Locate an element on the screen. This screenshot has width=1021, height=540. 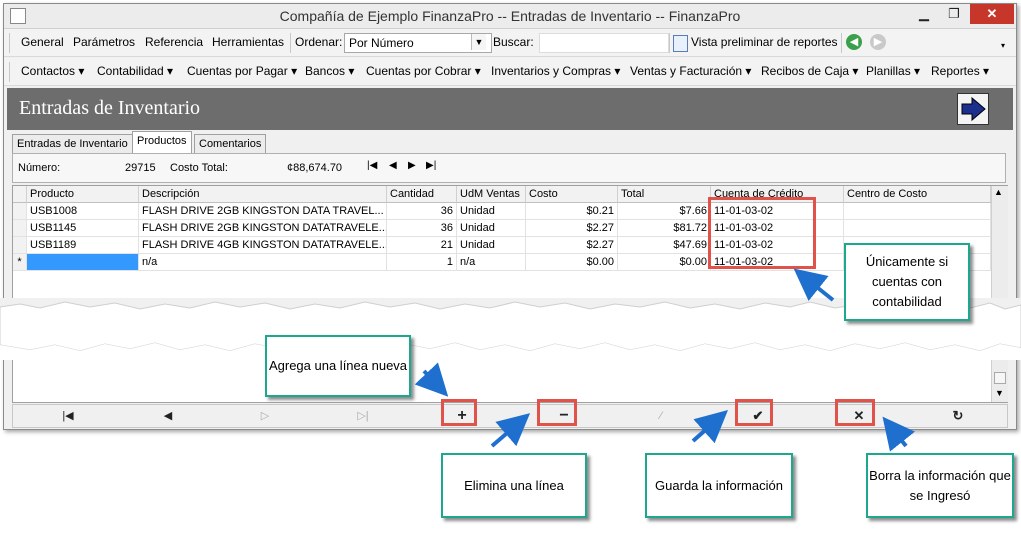
arrow-to-add-row is located at coordinates (431, 379).